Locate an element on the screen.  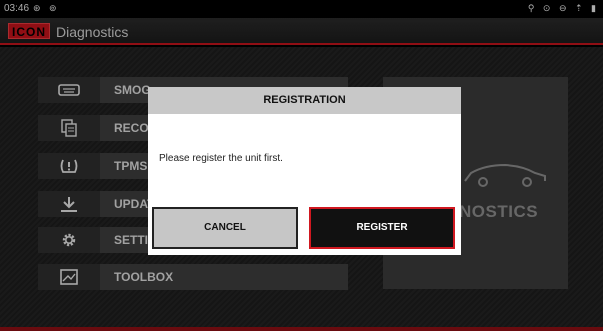
cancel-button: CANCEL is located at coordinates (225, 228).